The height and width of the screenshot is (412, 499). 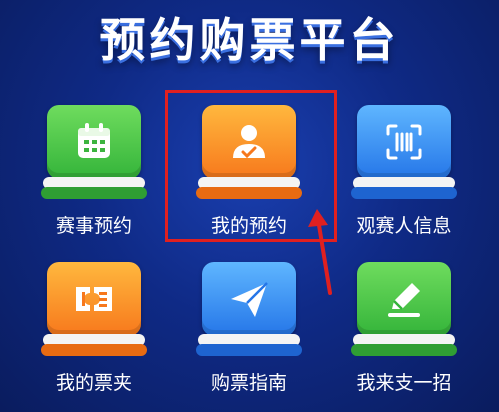 What do you see at coordinates (249, 299) in the screenshot?
I see `paper-plane-icon` at bounding box center [249, 299].